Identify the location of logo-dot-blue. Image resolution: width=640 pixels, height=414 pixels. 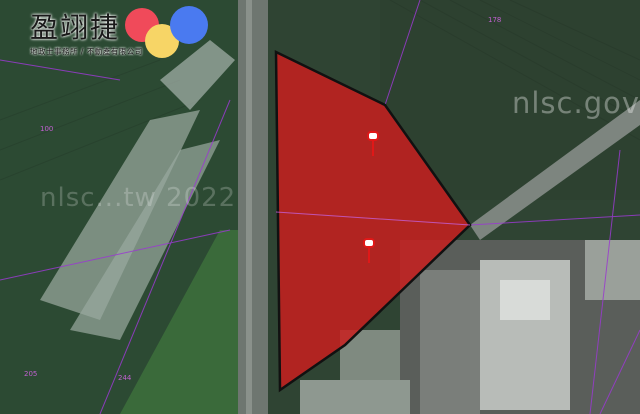
(189, 25).